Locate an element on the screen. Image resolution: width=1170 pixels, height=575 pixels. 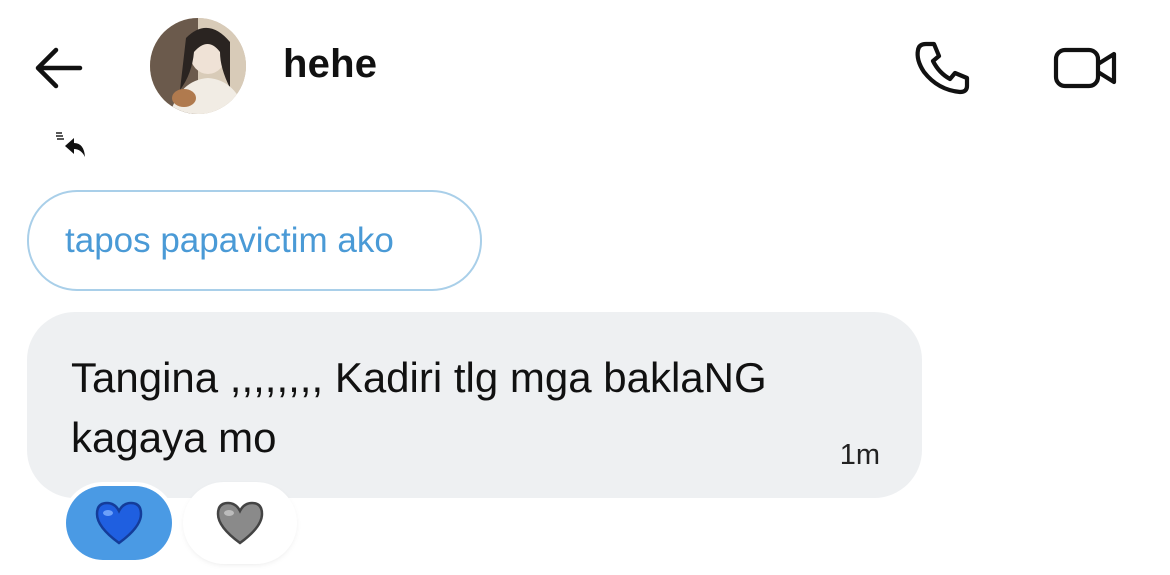
back-button is located at coordinates (59, 68).